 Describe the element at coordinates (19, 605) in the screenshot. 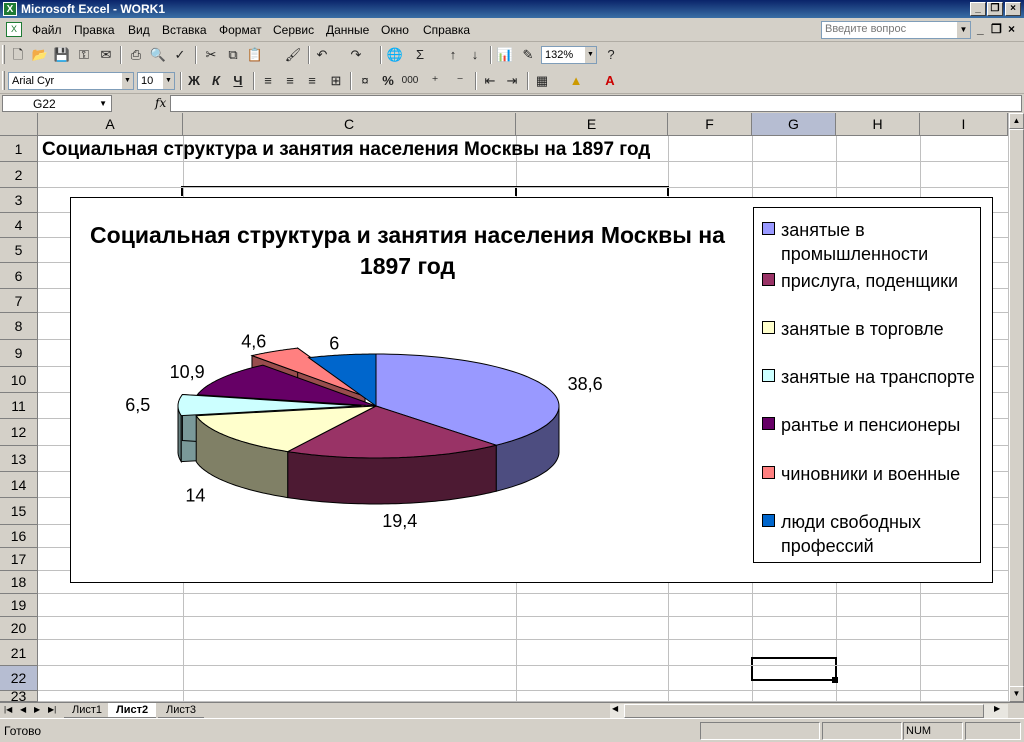

I see `row-header-19: 19` at that location.